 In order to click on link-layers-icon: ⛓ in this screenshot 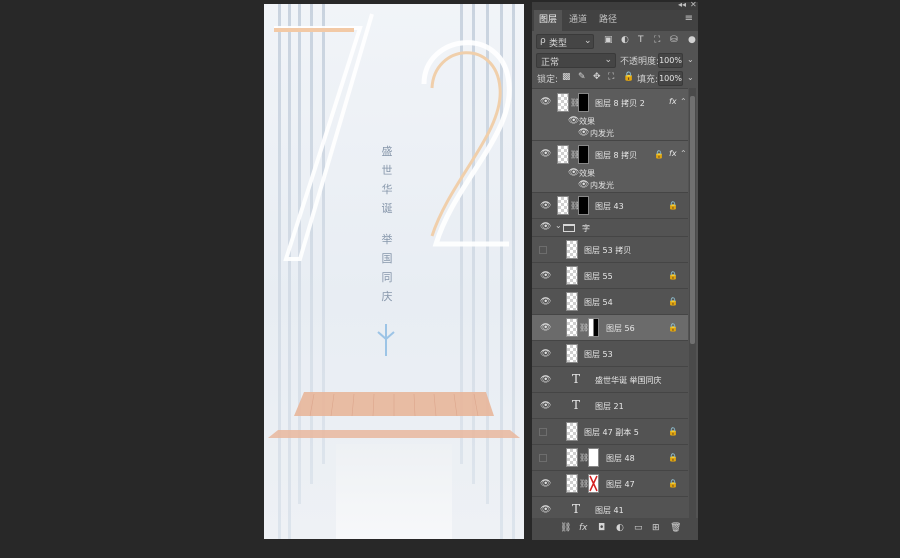, I will do `click(565, 528)`.